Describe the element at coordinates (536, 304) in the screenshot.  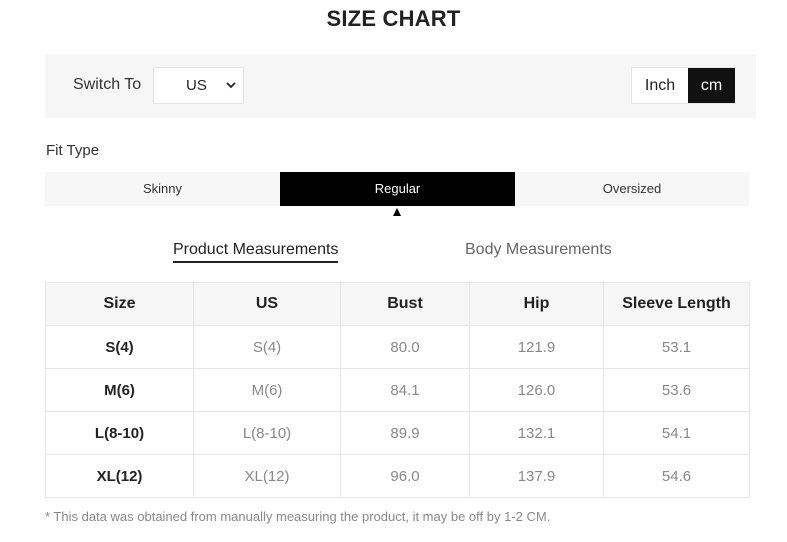
I see `column-header: Hip` at that location.